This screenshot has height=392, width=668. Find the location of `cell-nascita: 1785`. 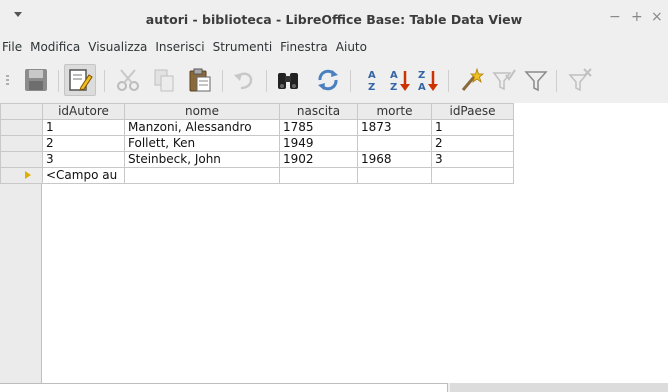

cell-nascita: 1785 is located at coordinates (318, 127).